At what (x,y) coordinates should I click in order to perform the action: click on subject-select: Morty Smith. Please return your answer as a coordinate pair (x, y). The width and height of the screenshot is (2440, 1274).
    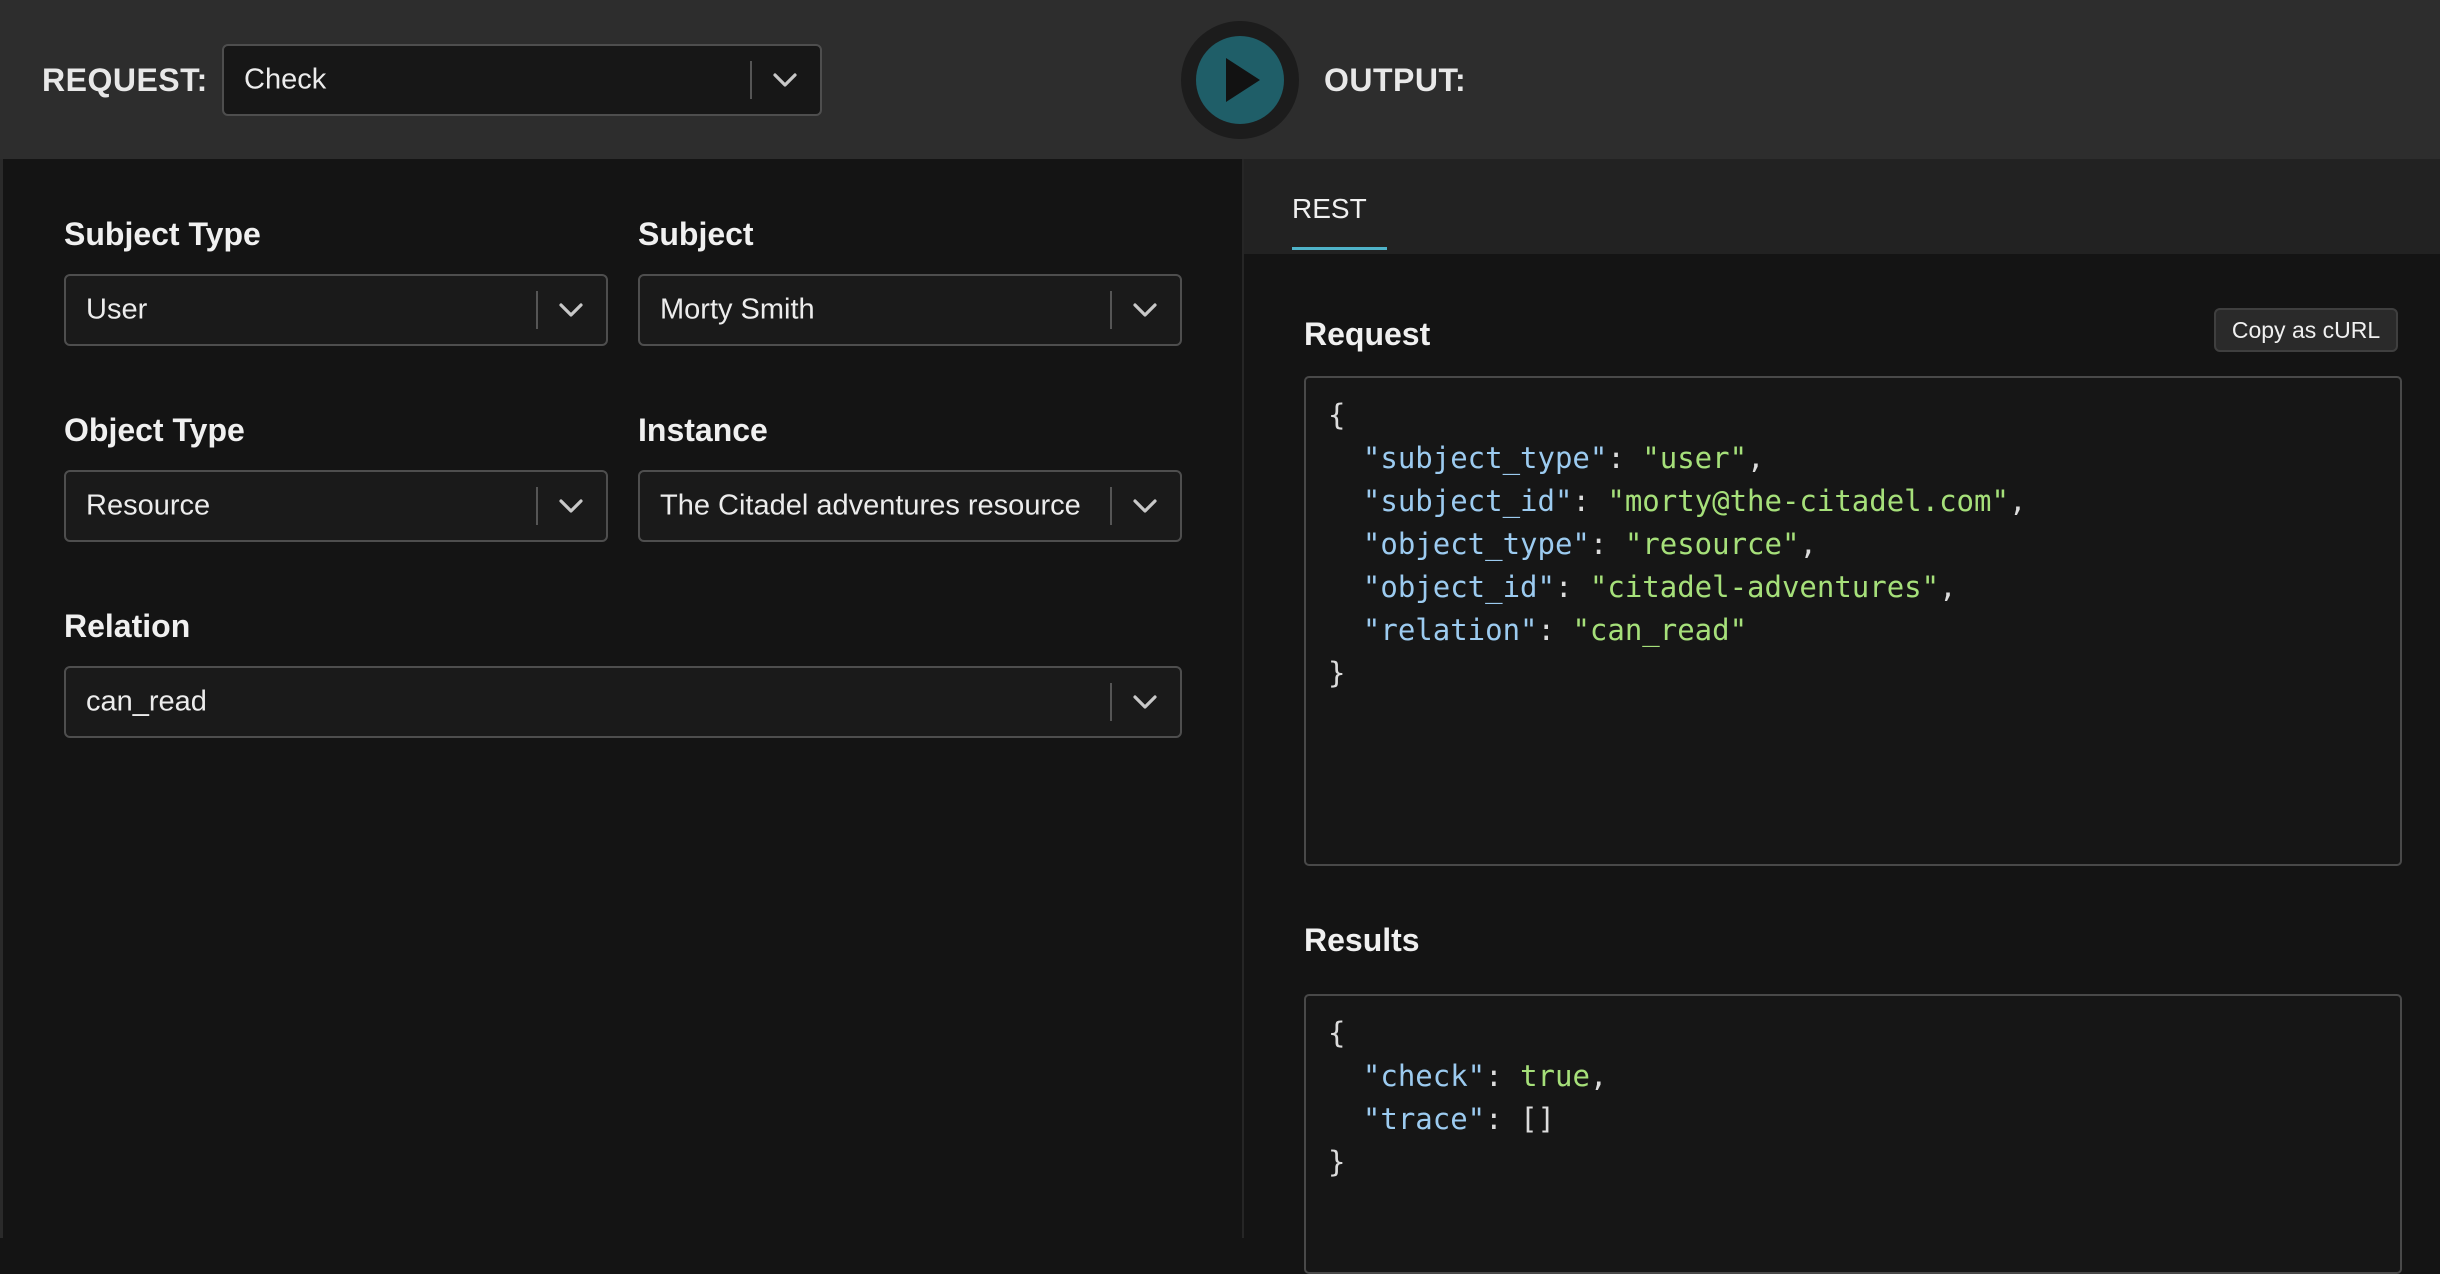
    Looking at the image, I should click on (910, 310).